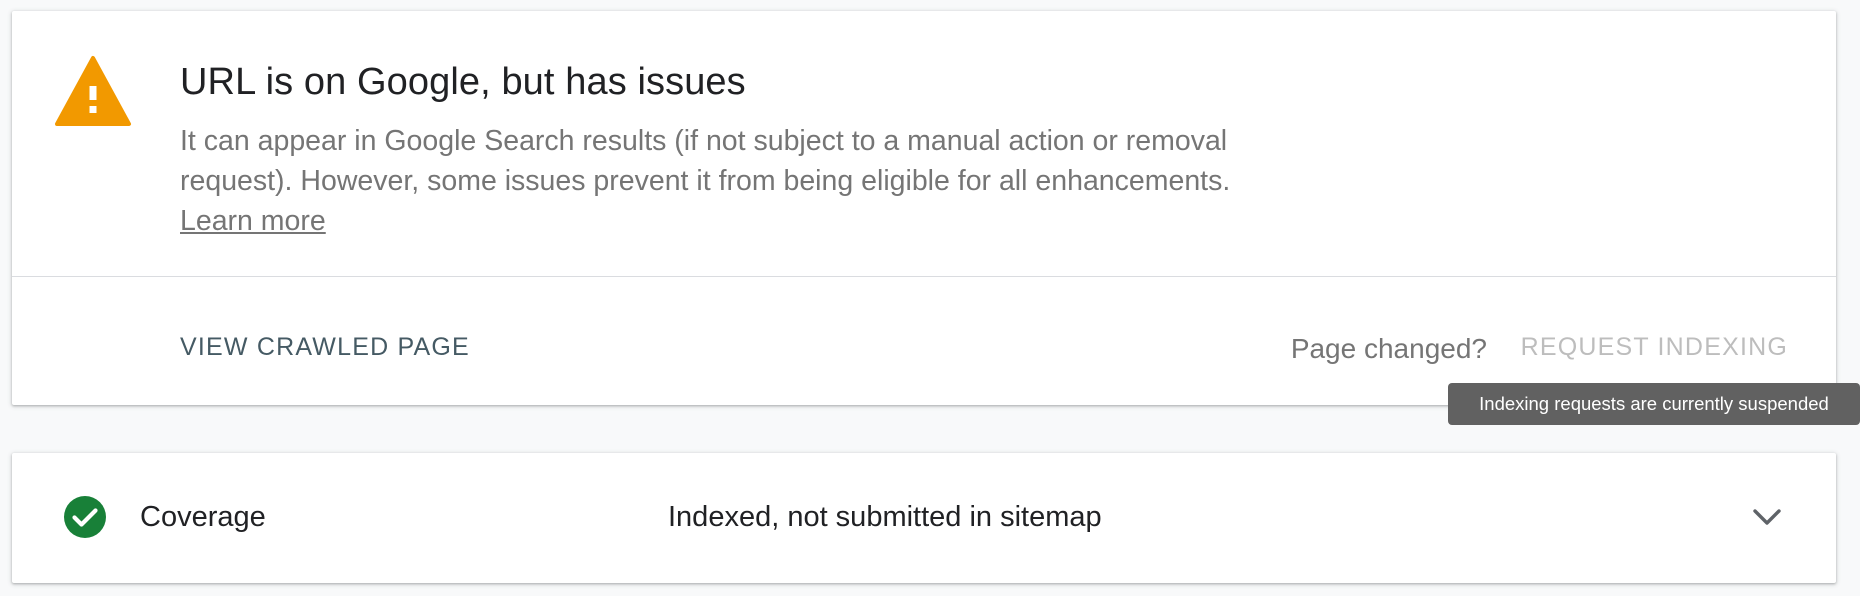 This screenshot has height=596, width=1860. Describe the element at coordinates (203, 517) in the screenshot. I see `coverage-label: Coverage` at that location.